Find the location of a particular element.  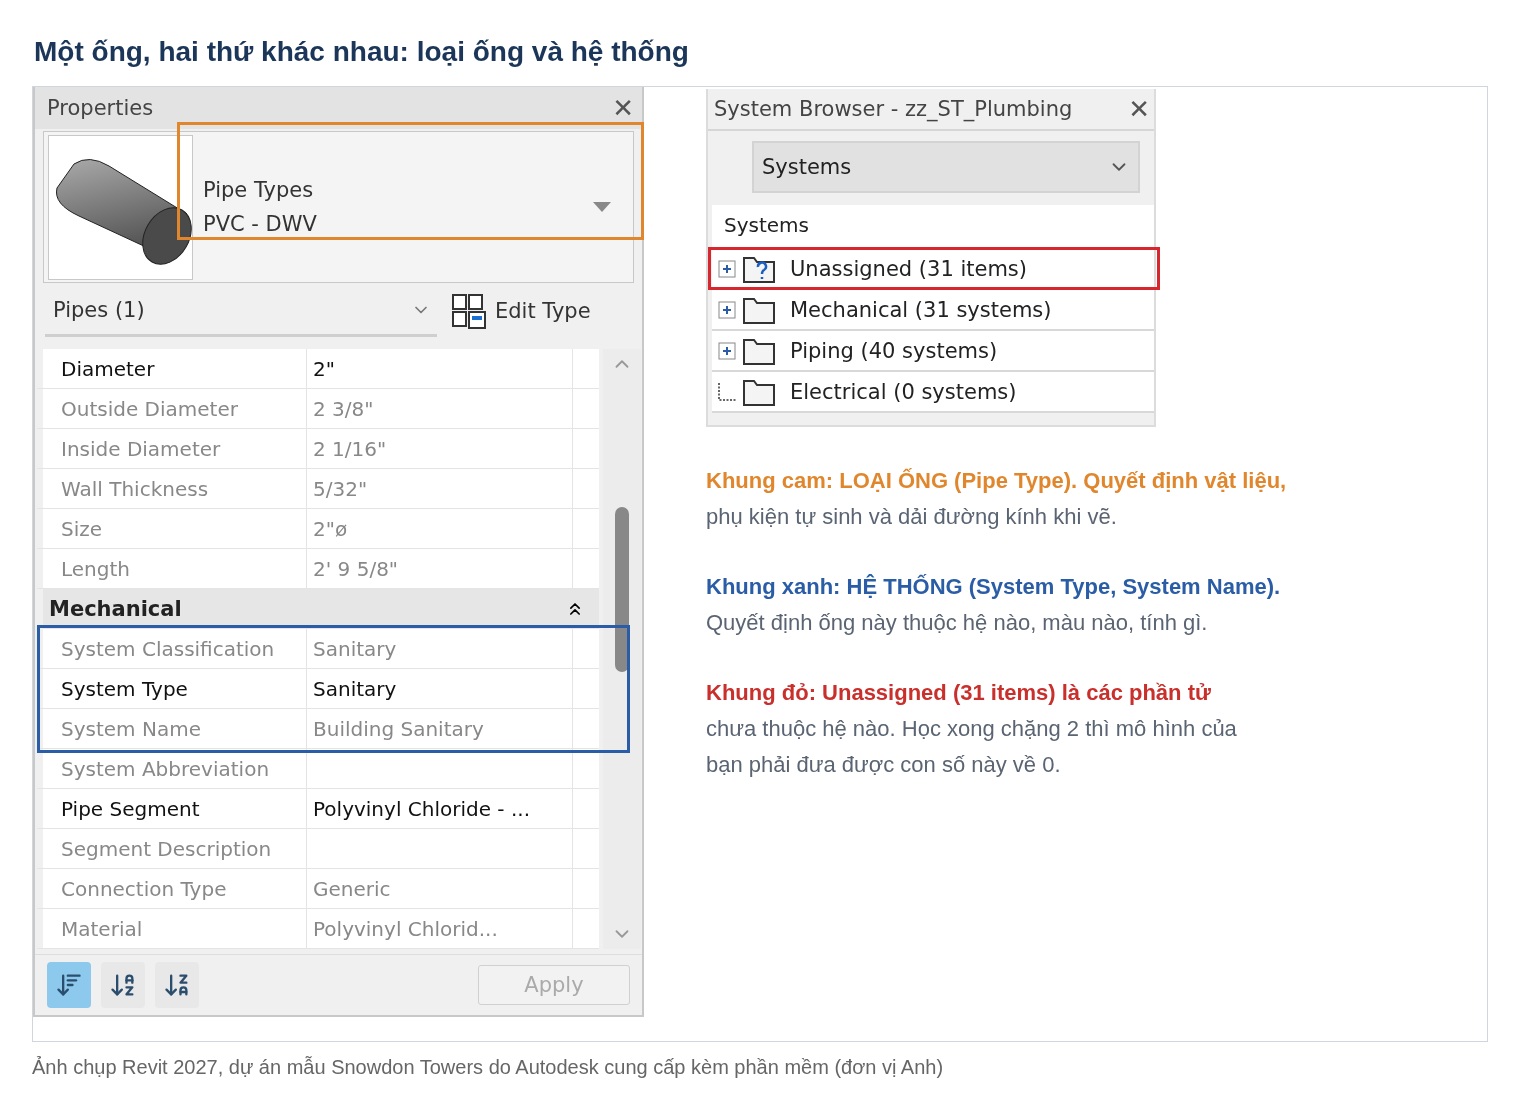

edit-type-button: Edit Type is located at coordinates (521, 311).